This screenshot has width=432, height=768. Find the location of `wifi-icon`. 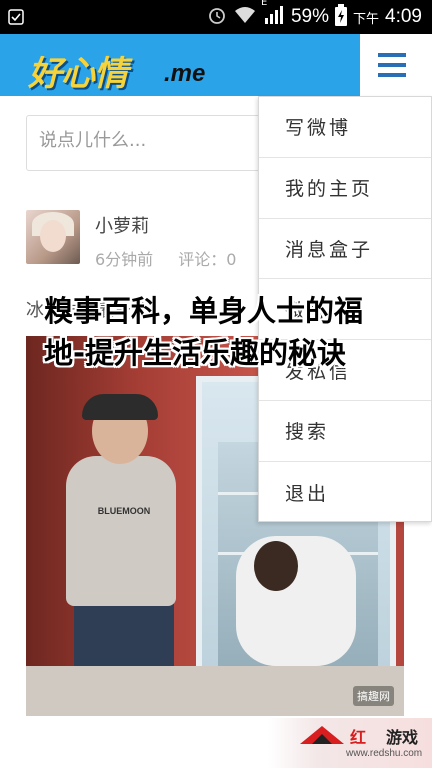

wifi-icon is located at coordinates (245, 17).